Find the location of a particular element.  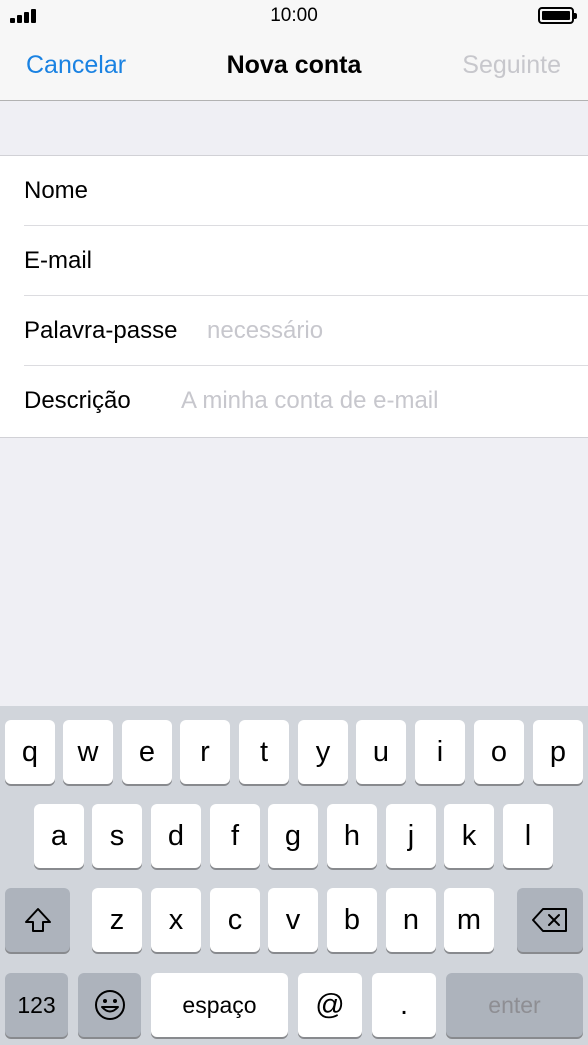

key-z: z is located at coordinates (117, 920).